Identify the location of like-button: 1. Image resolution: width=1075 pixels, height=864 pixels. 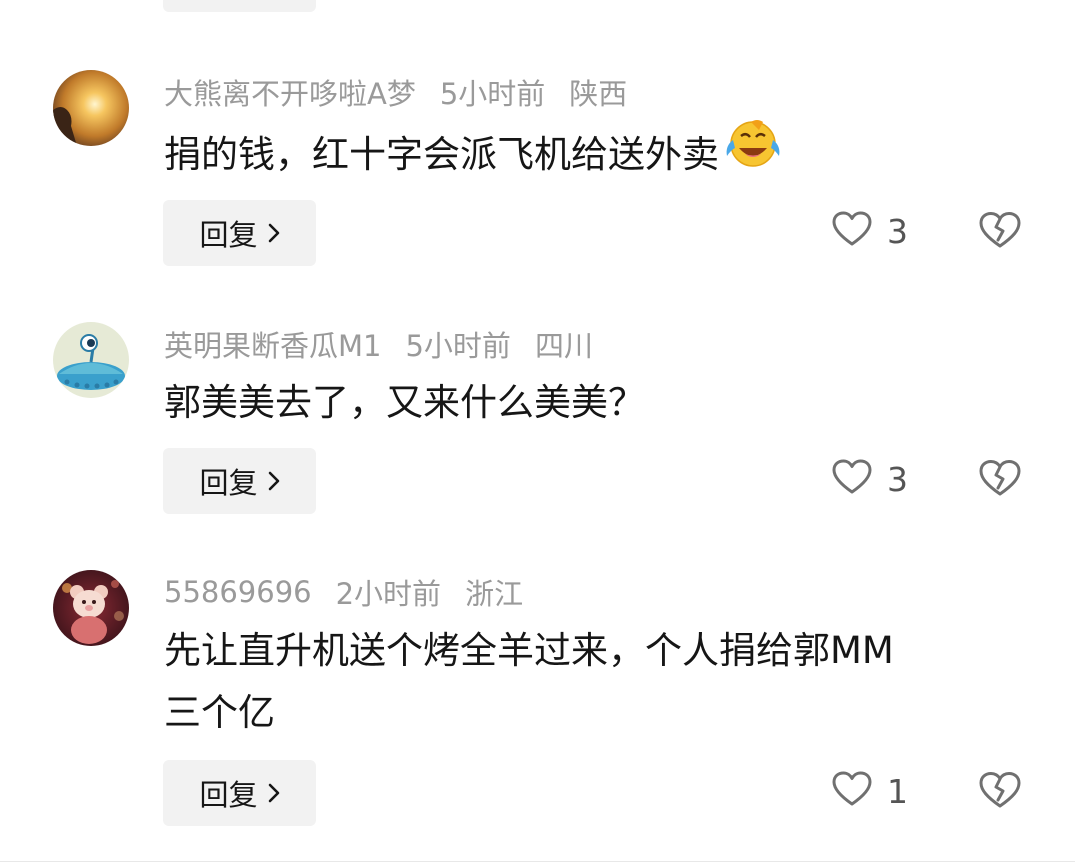
(869, 791).